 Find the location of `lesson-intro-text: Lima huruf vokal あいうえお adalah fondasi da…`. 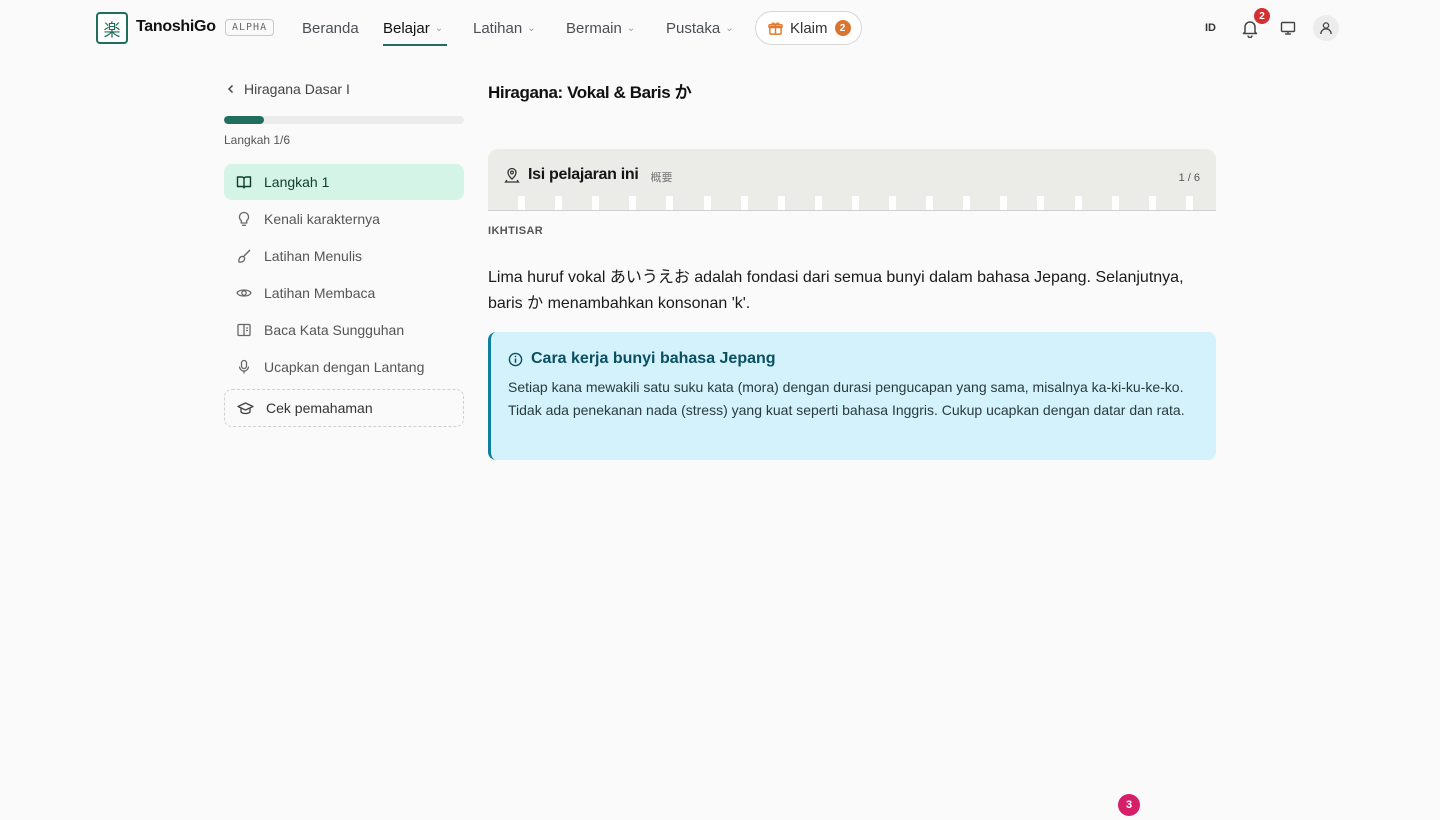

lesson-intro-text: Lima huruf vokal あいうえお adalah fondasi da… is located at coordinates (836, 290).